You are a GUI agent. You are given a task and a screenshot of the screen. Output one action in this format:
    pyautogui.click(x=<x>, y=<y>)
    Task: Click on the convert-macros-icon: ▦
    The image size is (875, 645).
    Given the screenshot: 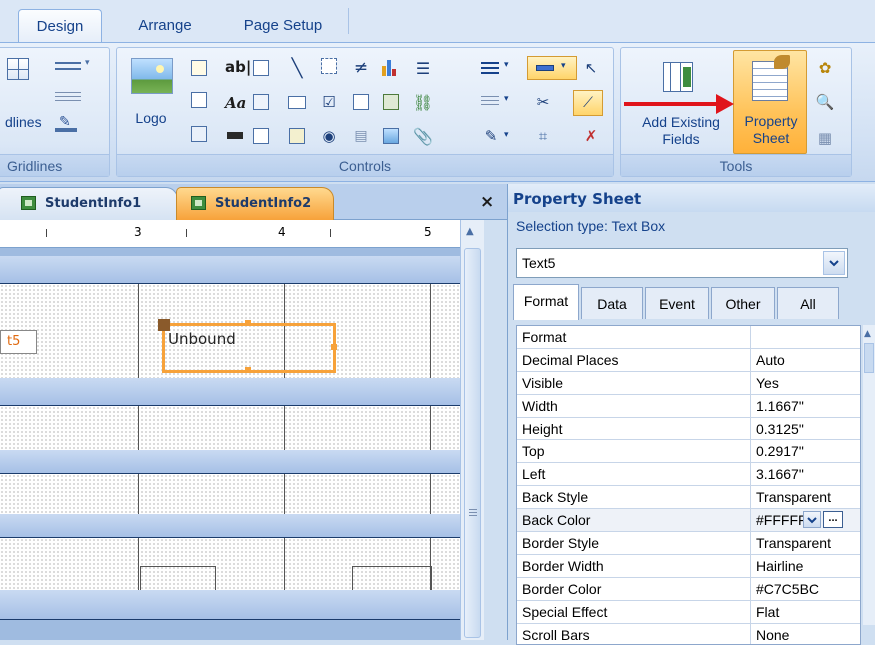 What is the action you would take?
    pyautogui.click(x=825, y=138)
    